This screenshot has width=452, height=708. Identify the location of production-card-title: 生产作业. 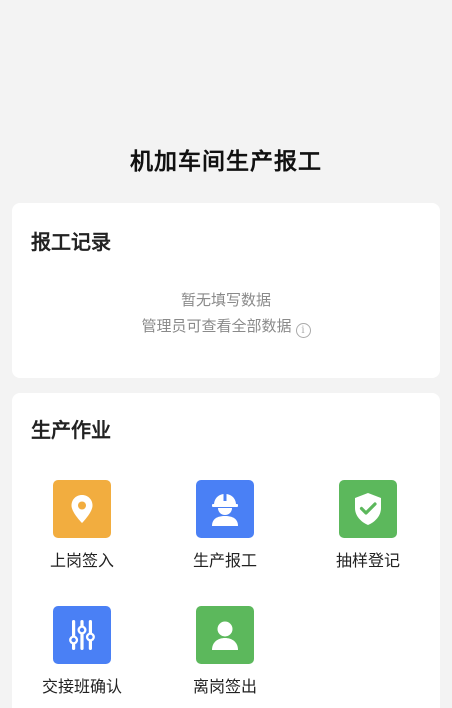
(71, 430).